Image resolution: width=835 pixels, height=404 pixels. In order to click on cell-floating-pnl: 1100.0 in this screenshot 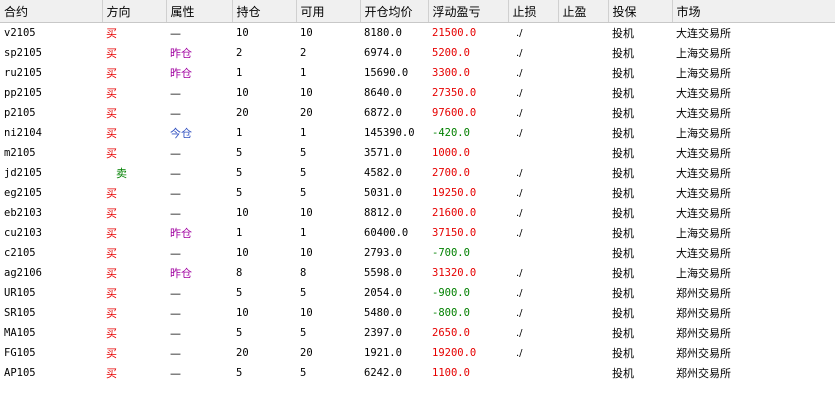, I will do `click(451, 373)`.